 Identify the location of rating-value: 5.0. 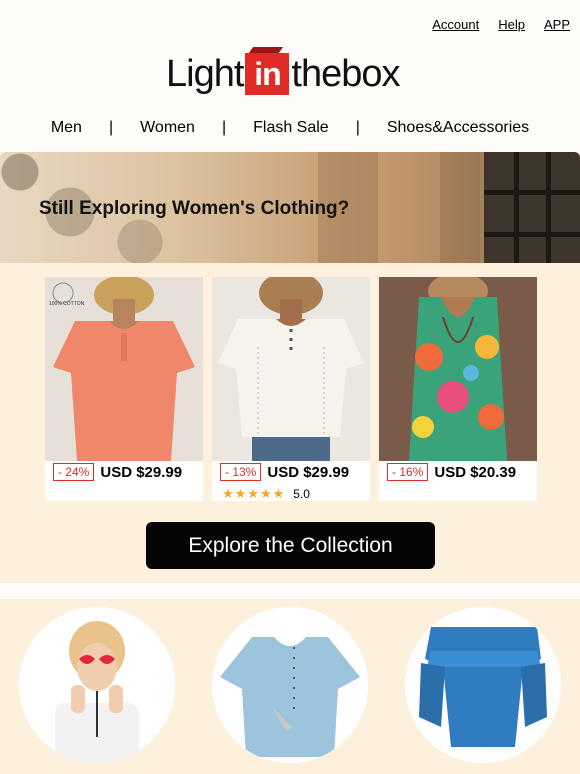
(301, 494).